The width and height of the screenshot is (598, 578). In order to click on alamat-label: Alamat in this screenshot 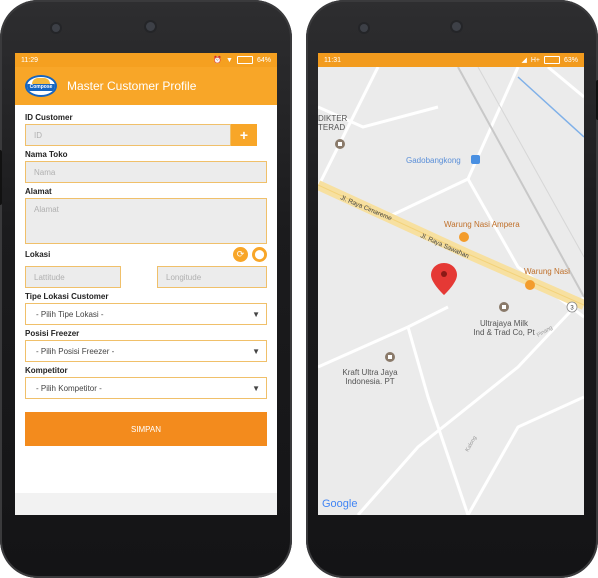, I will do `click(38, 191)`.